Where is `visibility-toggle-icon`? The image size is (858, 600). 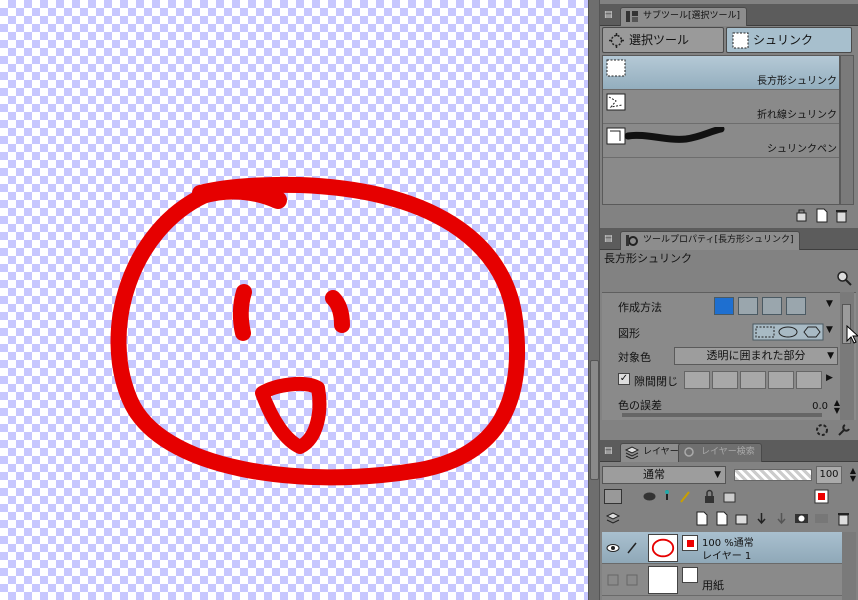
visibility-toggle-icon is located at coordinates (613, 580).